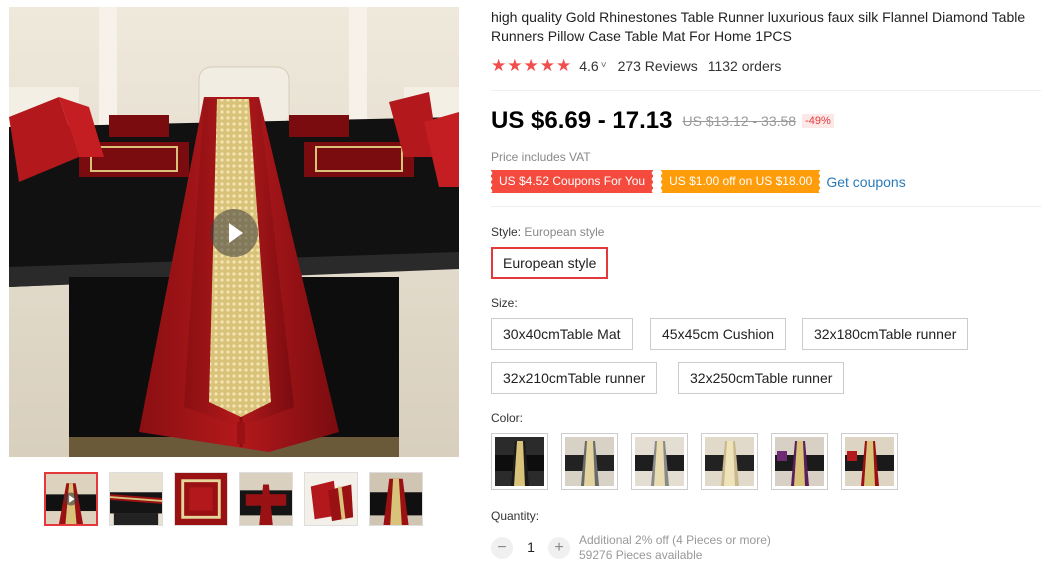 The height and width of the screenshot is (561, 1051). I want to click on style-option-european: European style, so click(550, 263).